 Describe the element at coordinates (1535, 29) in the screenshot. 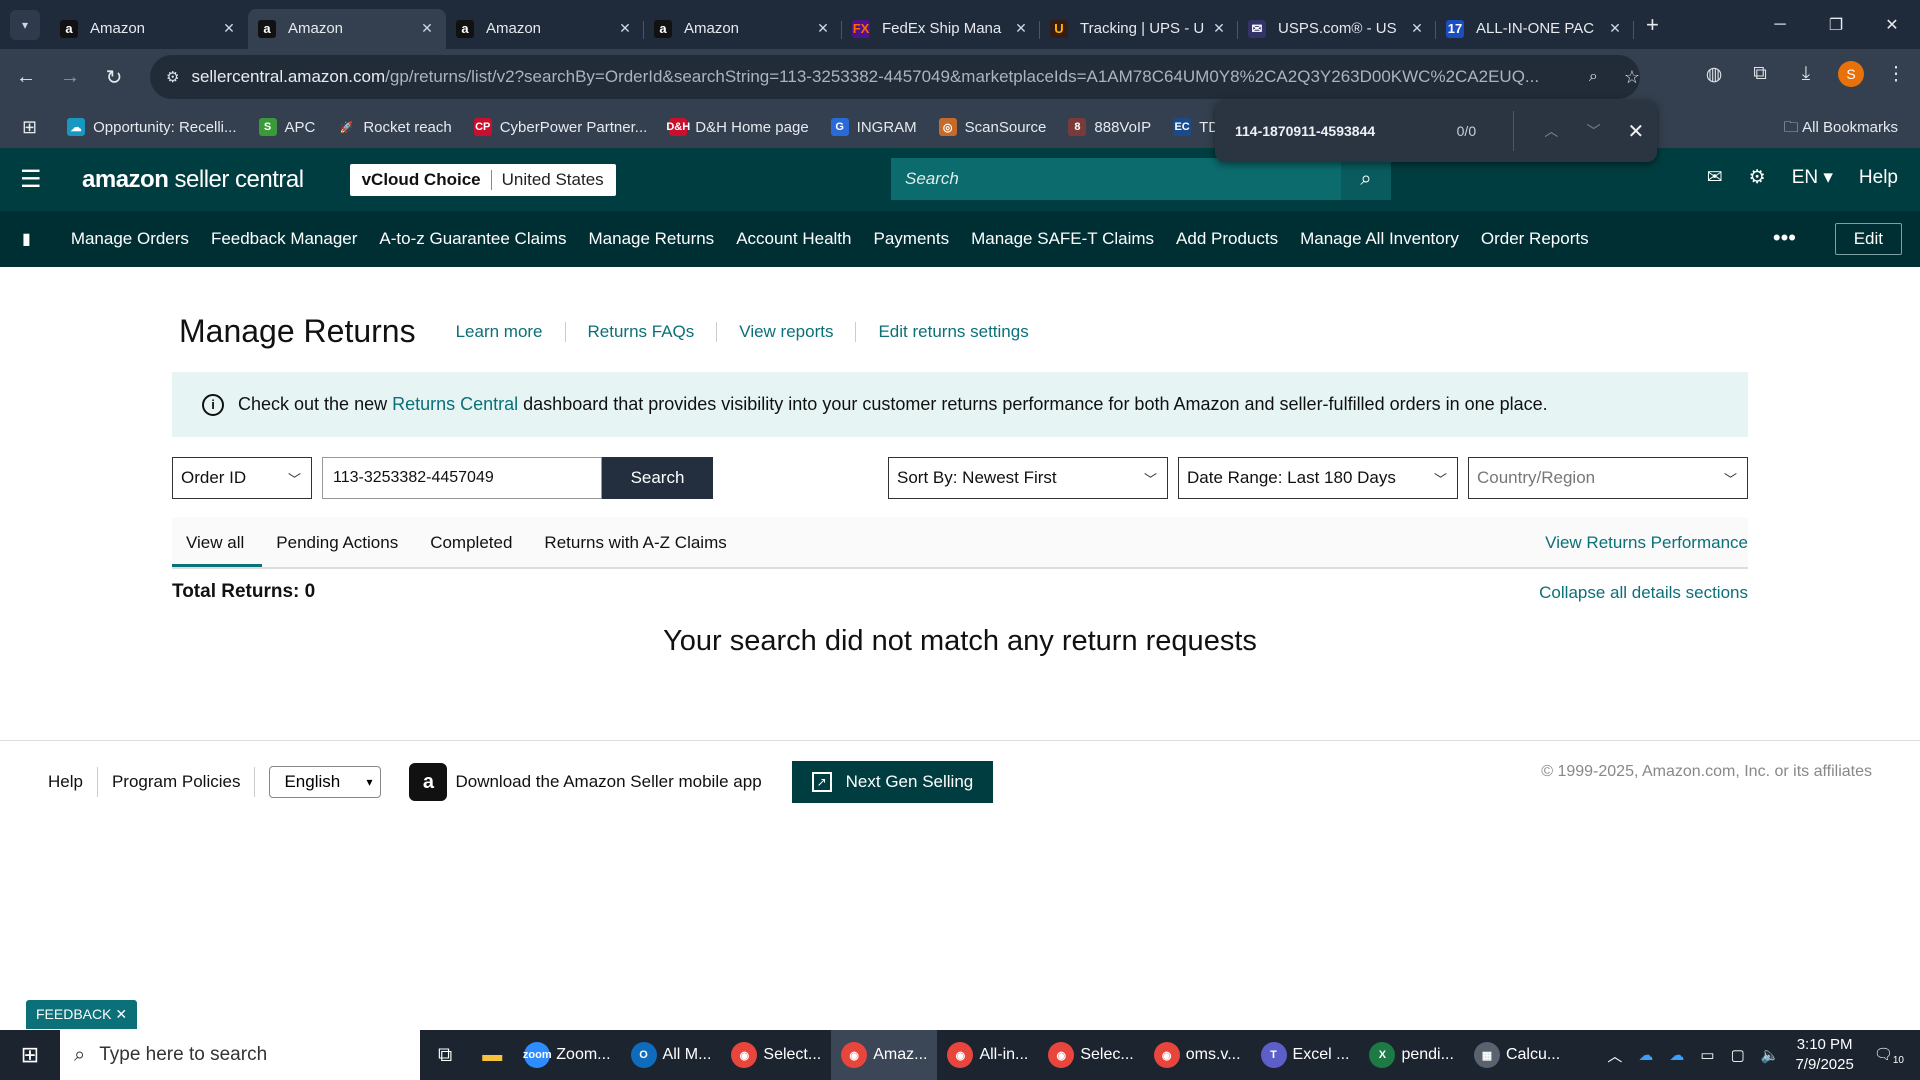

I see `browser-tab: 17 ALL-IN-ONE PAC ✕` at that location.